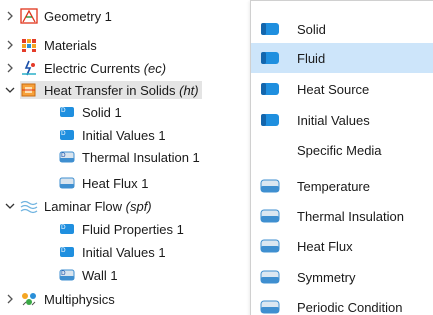  I want to click on tree-item-thermal-insulation-1: D Thermal Insulation 1, so click(129, 157).